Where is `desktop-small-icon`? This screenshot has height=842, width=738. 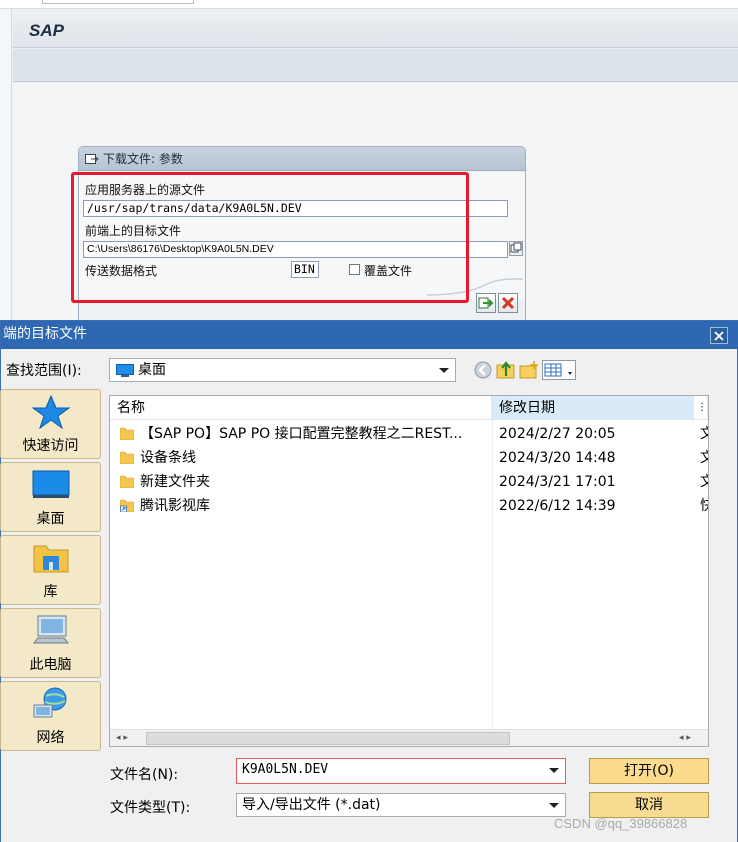
desktop-small-icon is located at coordinates (125, 370).